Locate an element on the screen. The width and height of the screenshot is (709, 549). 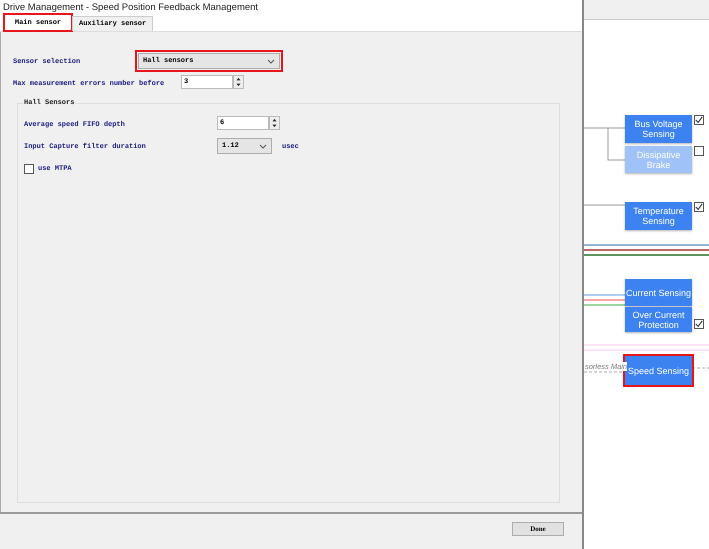
function-block: Current Sensing is located at coordinates (658, 292).